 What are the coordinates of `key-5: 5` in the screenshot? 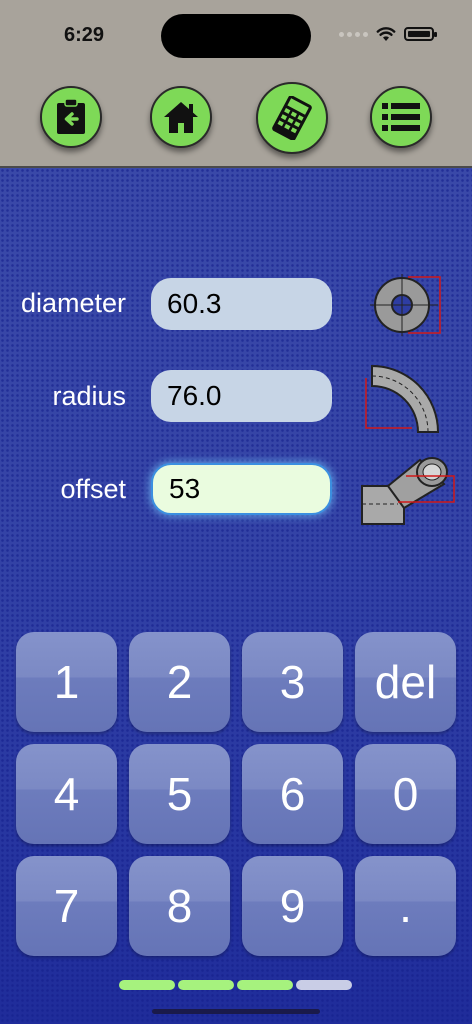 It's located at (179, 794).